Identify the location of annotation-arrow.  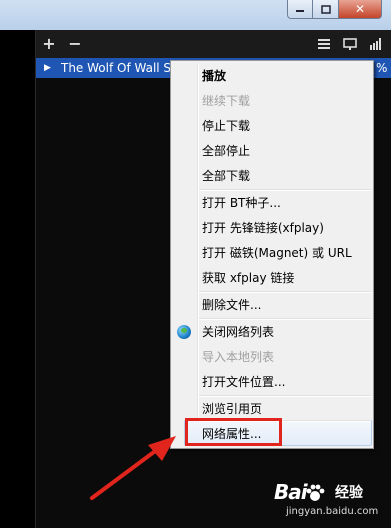
(133, 468).